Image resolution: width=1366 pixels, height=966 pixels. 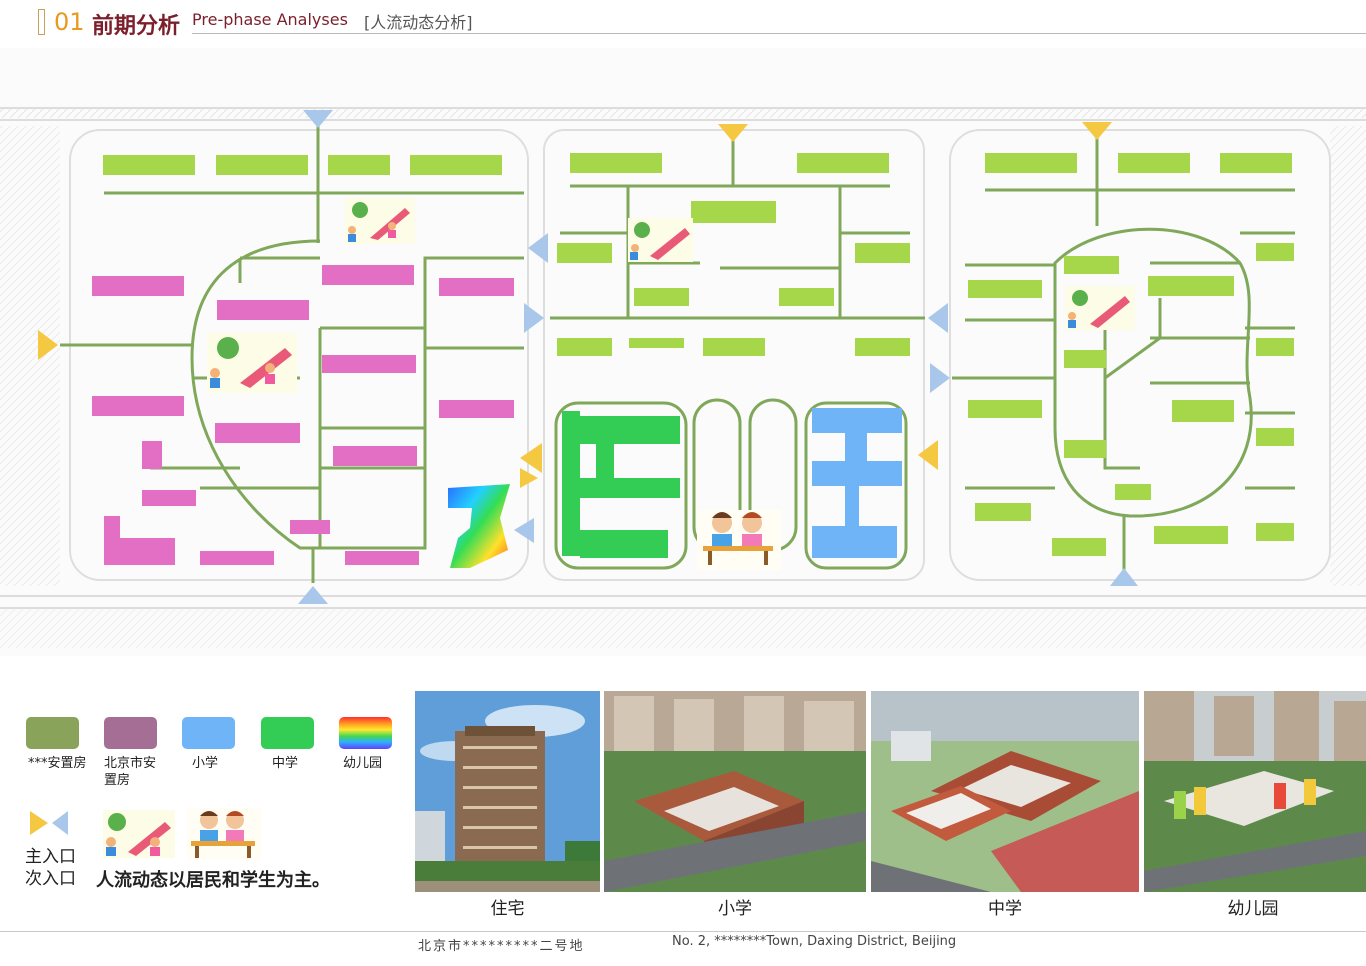 I want to click on footer-location-zh: 北京市*********二号地, so click(x=501, y=946).